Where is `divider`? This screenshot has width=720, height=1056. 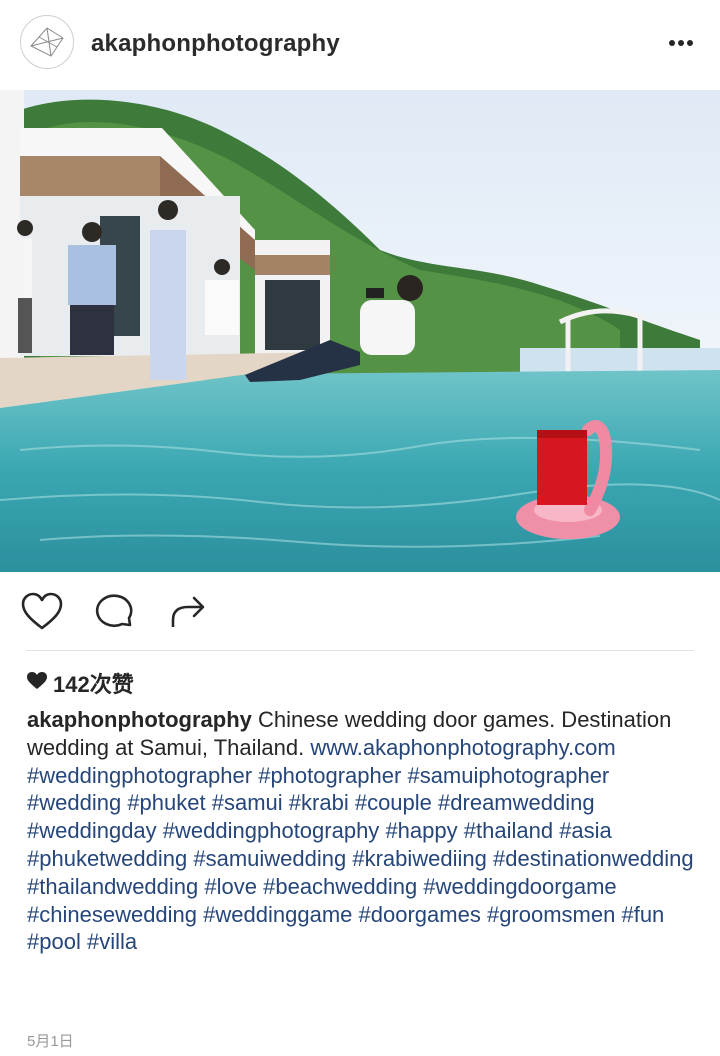
divider is located at coordinates (360, 650).